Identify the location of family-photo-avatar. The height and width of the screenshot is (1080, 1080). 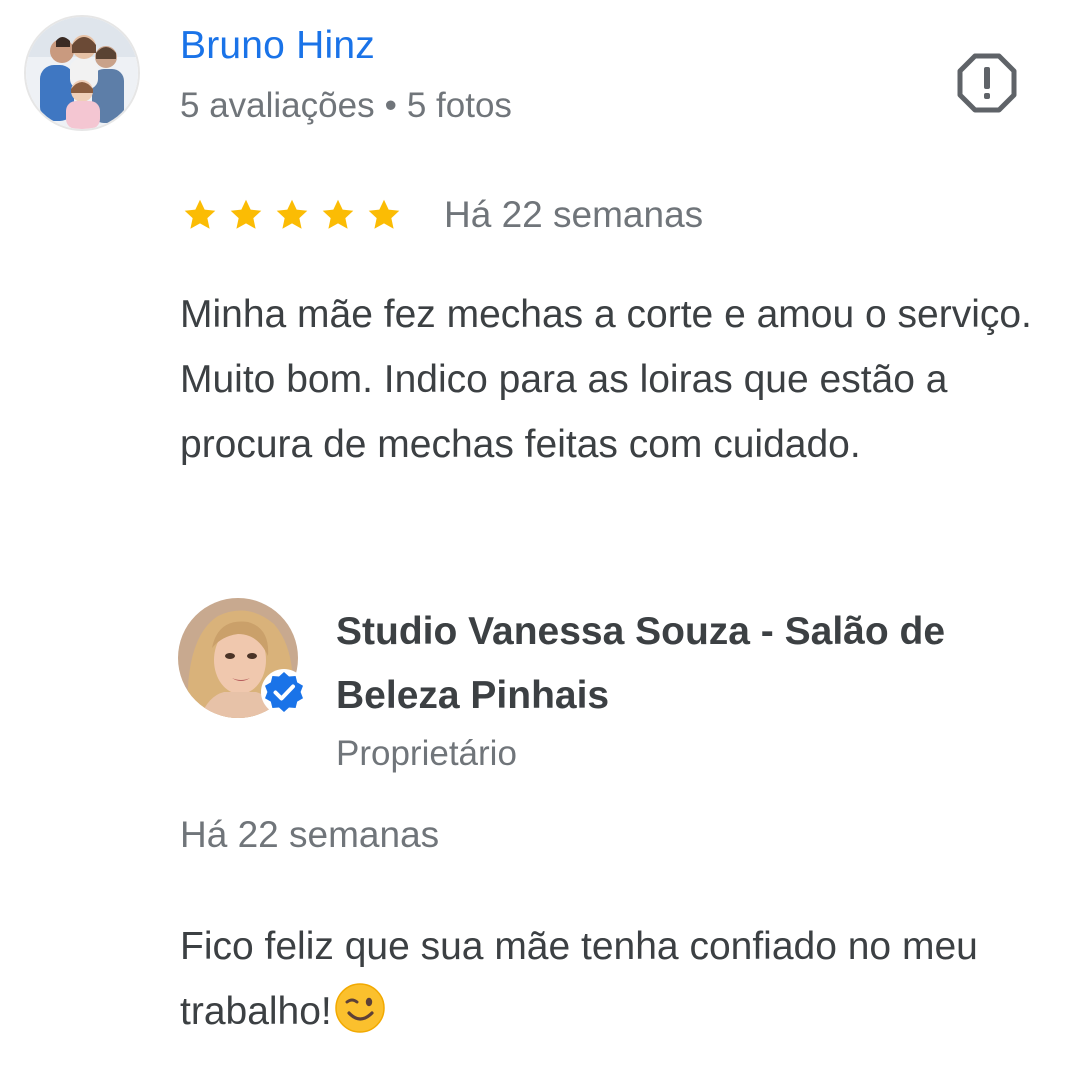
(82, 73).